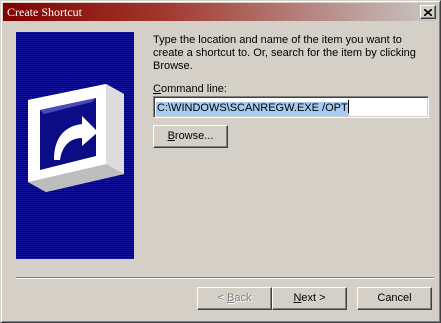 Image resolution: width=441 pixels, height=323 pixels. I want to click on title-bar: Create Shortcut, so click(220, 12).